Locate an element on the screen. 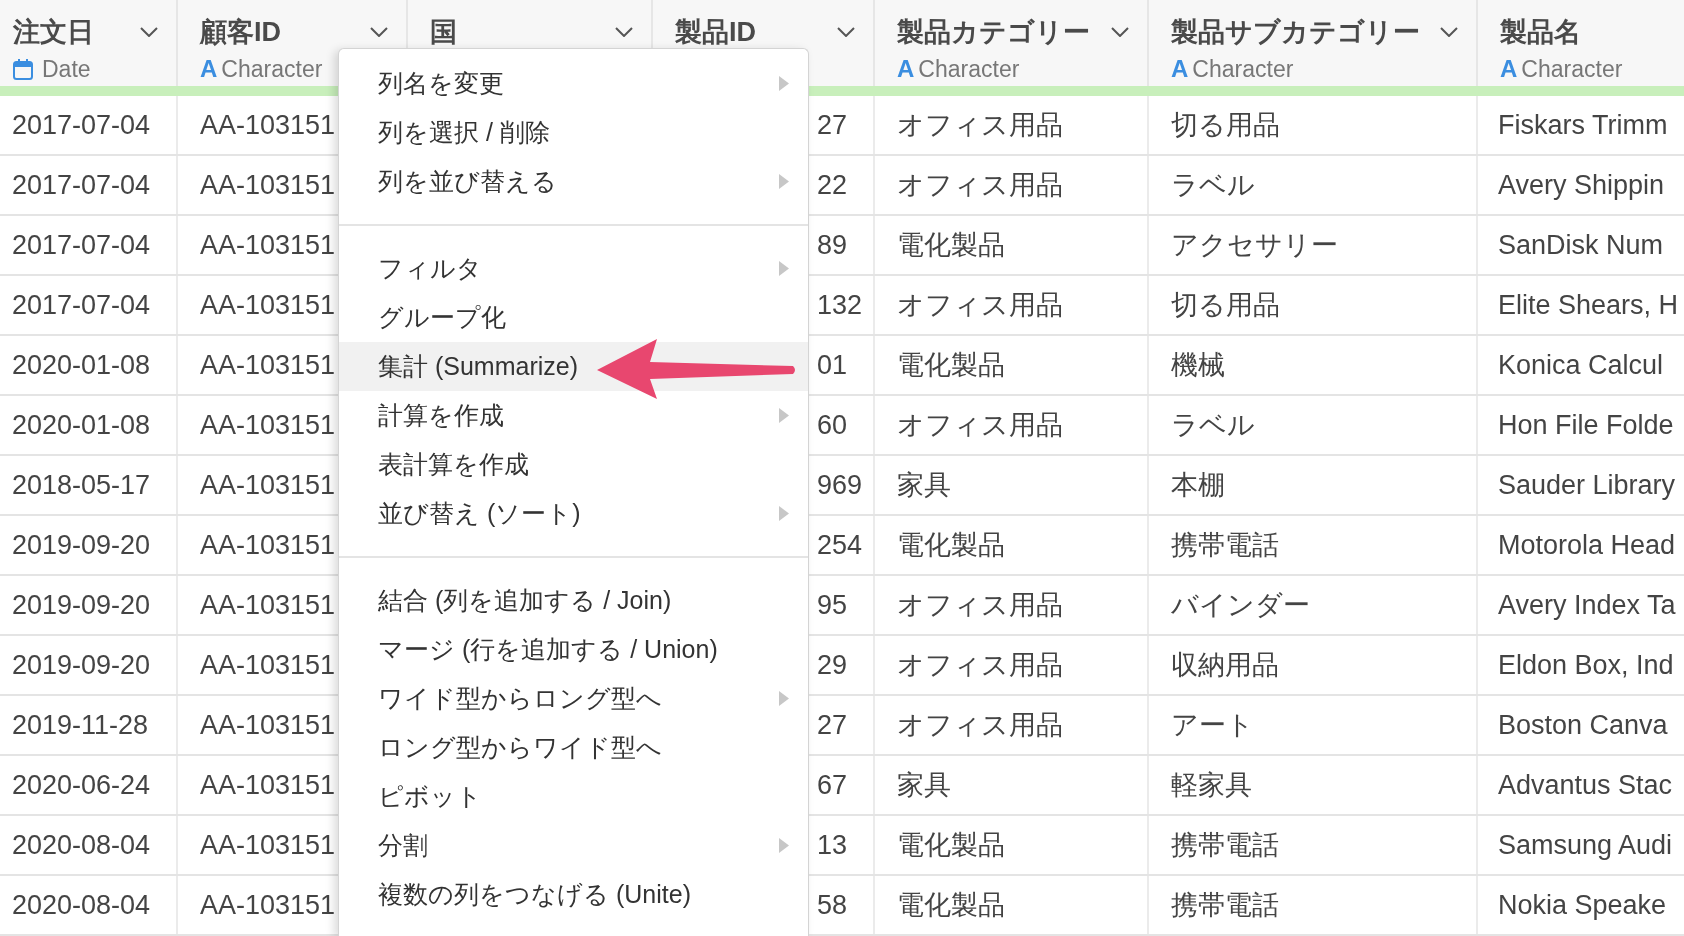  table-cell-text: Hon File Folde is located at coordinates (1586, 425).